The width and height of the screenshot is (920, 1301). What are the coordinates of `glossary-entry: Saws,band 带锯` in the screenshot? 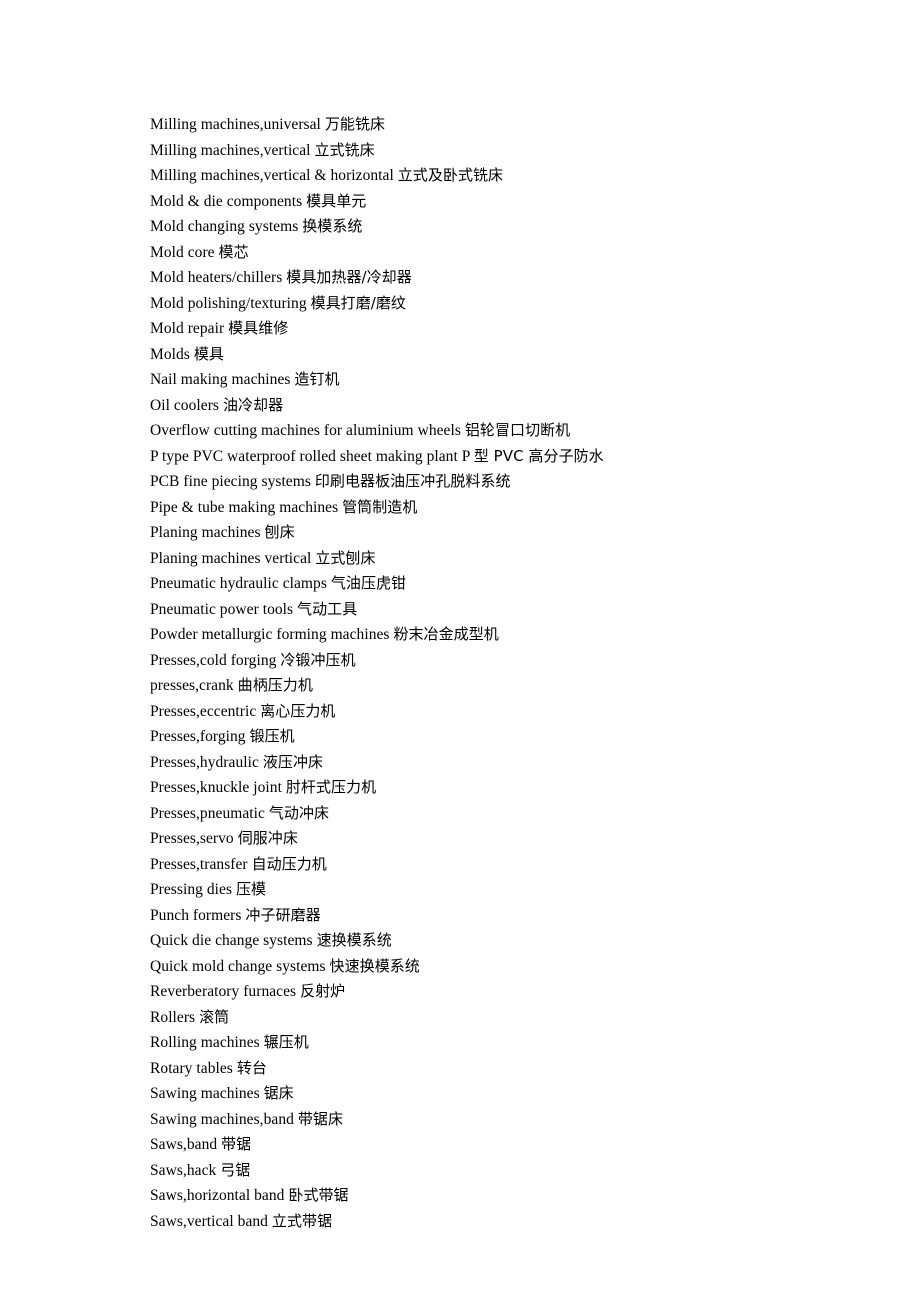 It's located at (510, 1145).